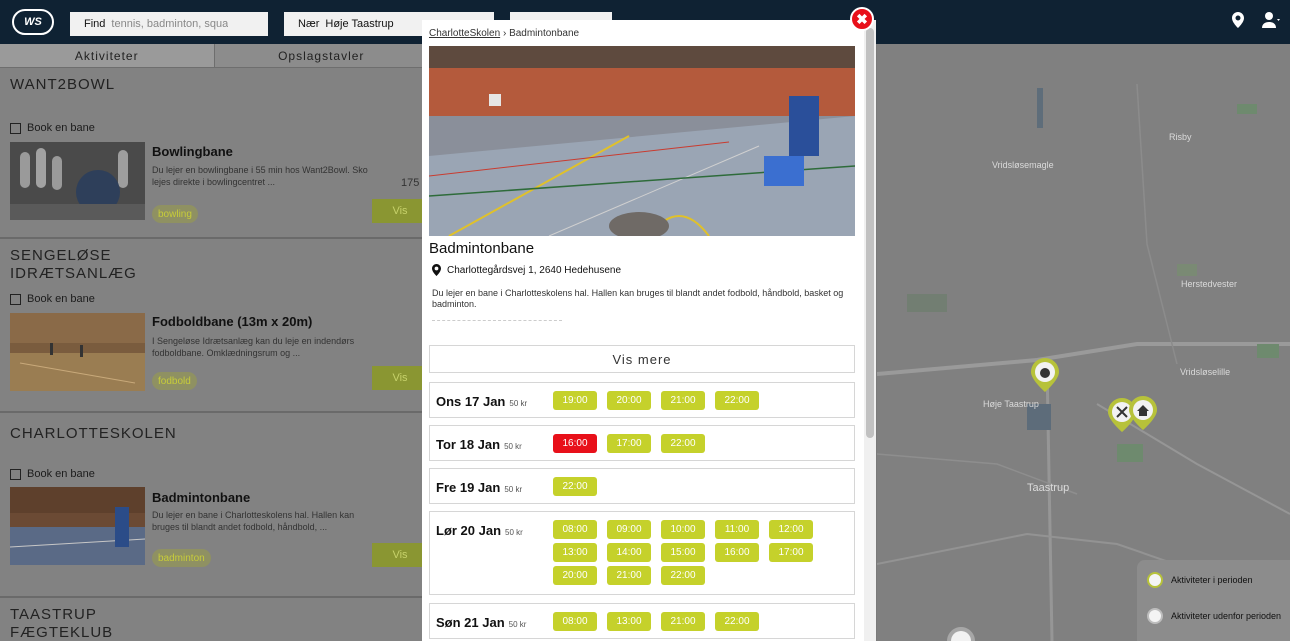 The width and height of the screenshot is (1290, 641). What do you see at coordinates (321, 56) in the screenshot?
I see `tab-boards: Opslagstavler` at bounding box center [321, 56].